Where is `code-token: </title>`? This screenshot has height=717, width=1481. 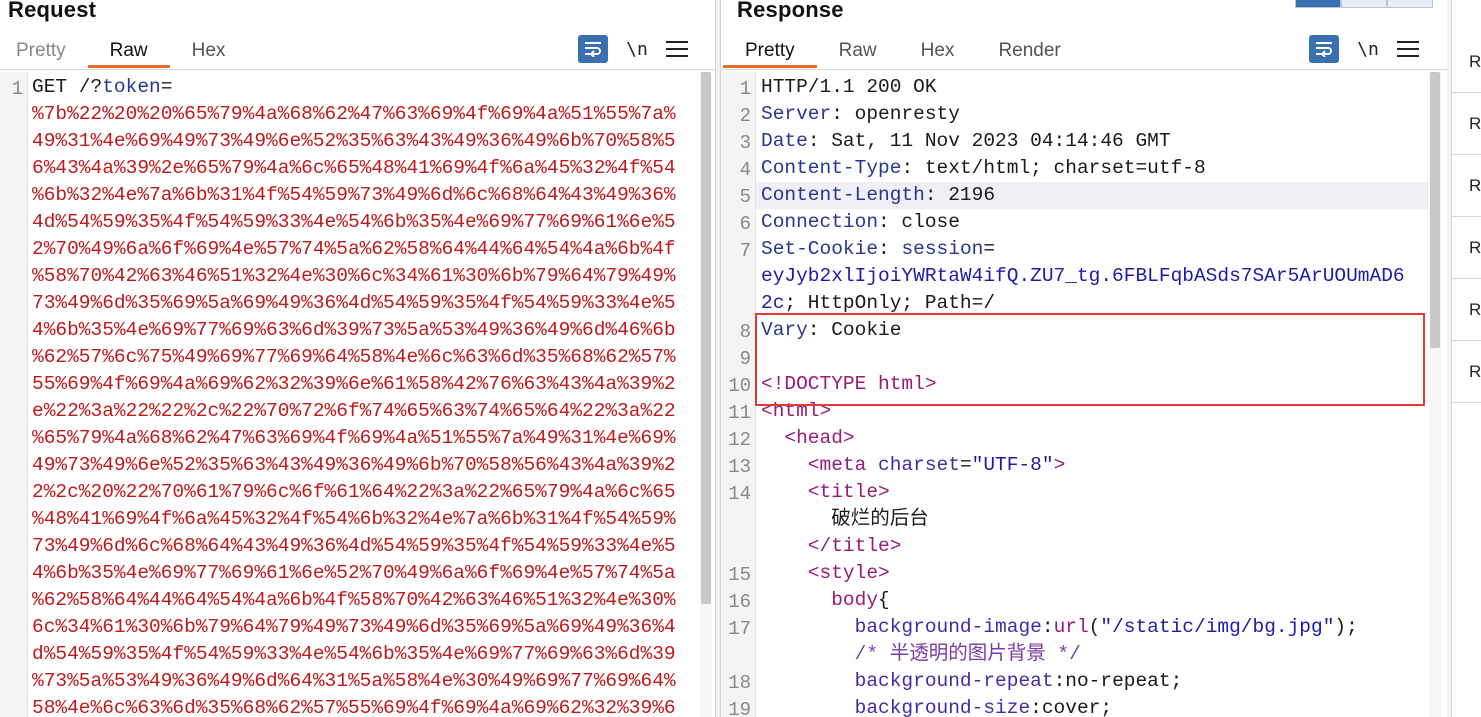
code-token: </title> is located at coordinates (831, 546).